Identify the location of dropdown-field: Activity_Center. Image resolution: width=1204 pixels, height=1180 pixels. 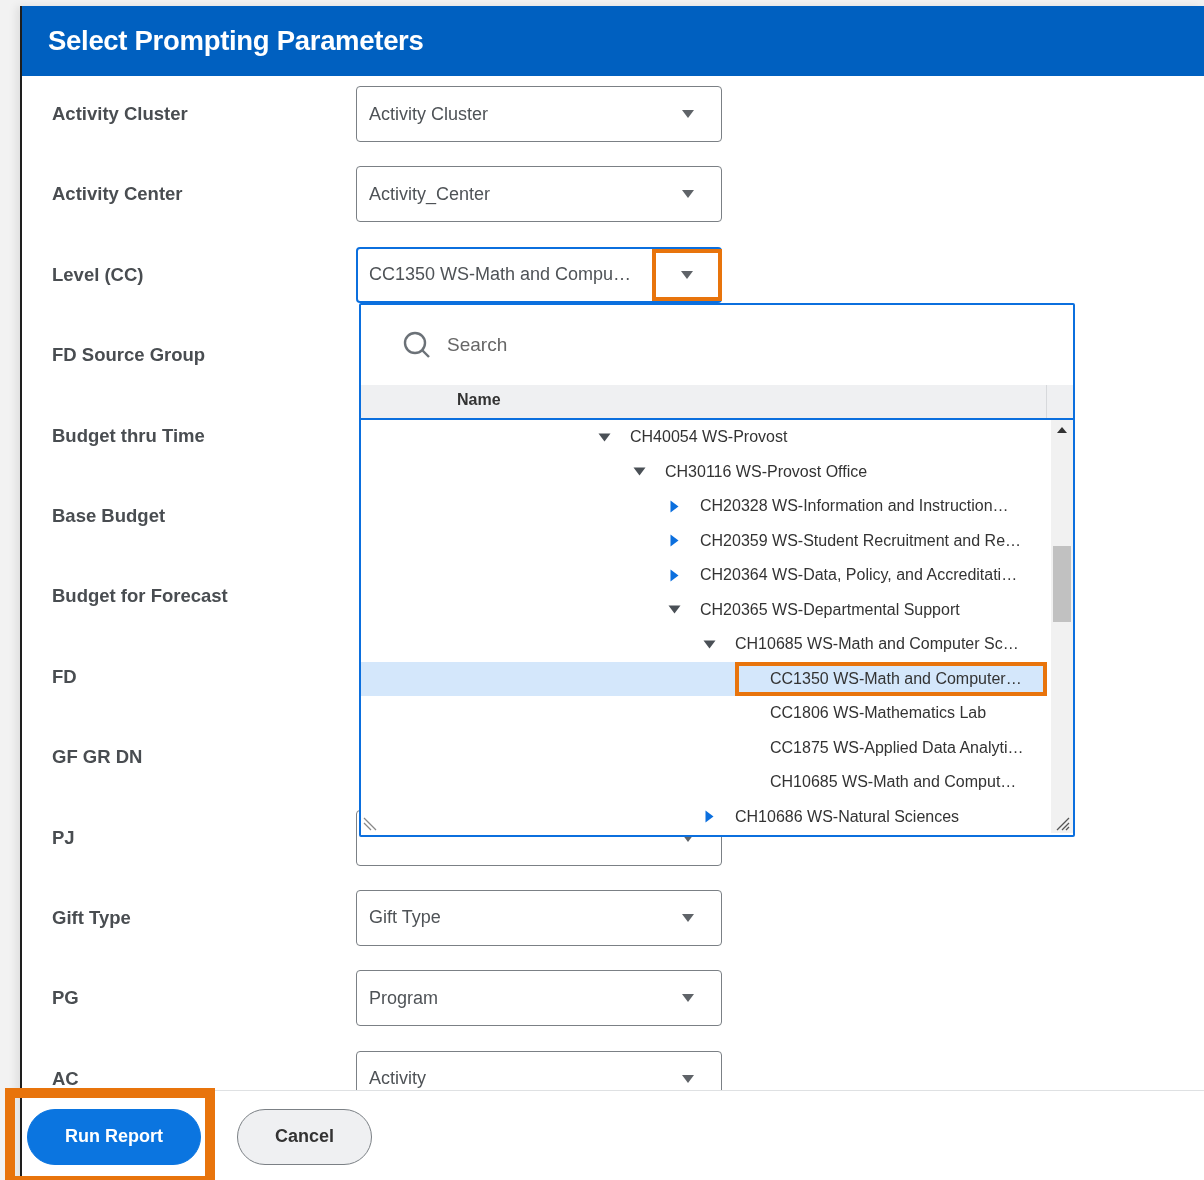
(539, 194).